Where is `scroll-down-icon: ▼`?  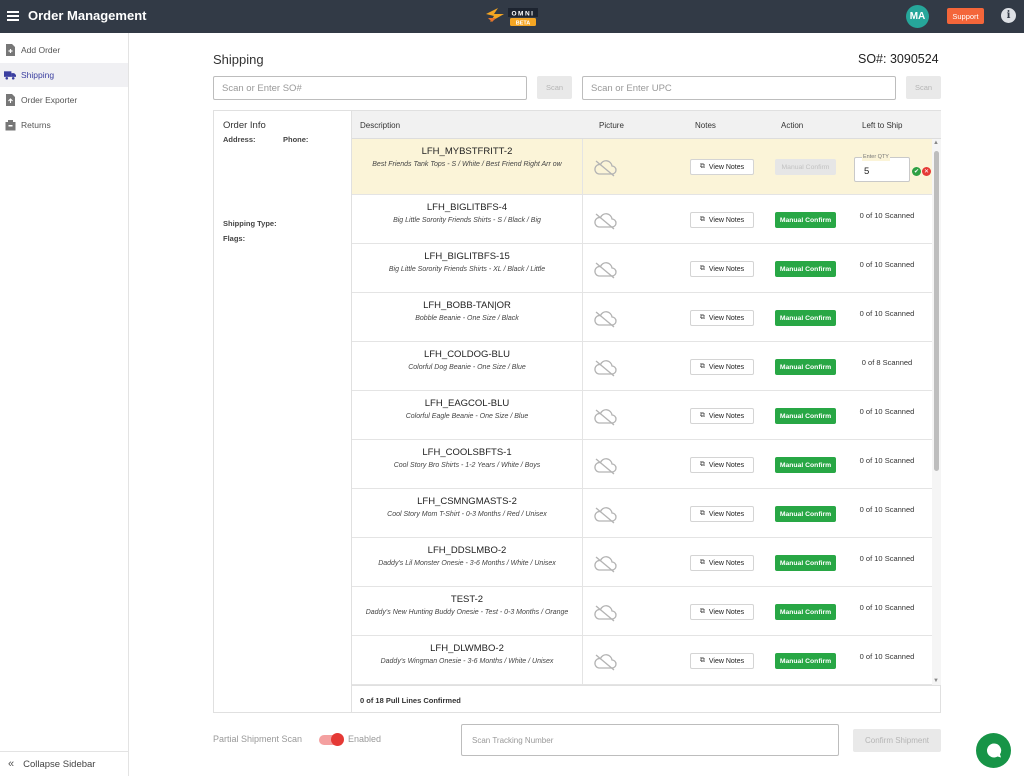
scroll-down-icon: ▼ is located at coordinates (936, 681).